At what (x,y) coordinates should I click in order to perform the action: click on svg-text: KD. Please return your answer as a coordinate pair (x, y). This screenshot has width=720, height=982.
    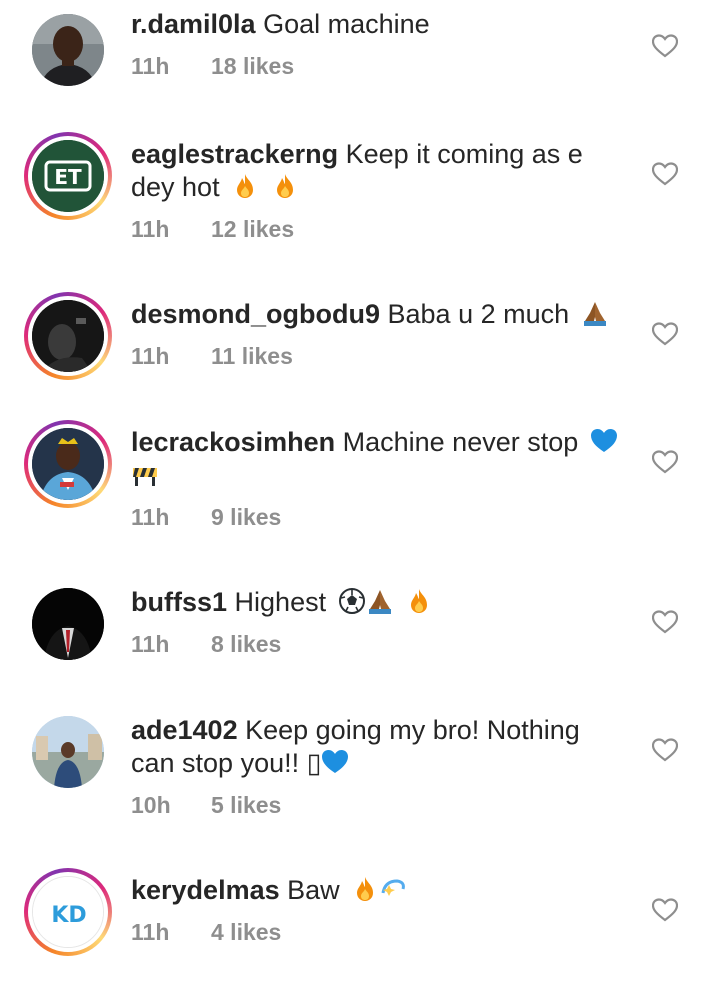
    Looking at the image, I should click on (68, 915).